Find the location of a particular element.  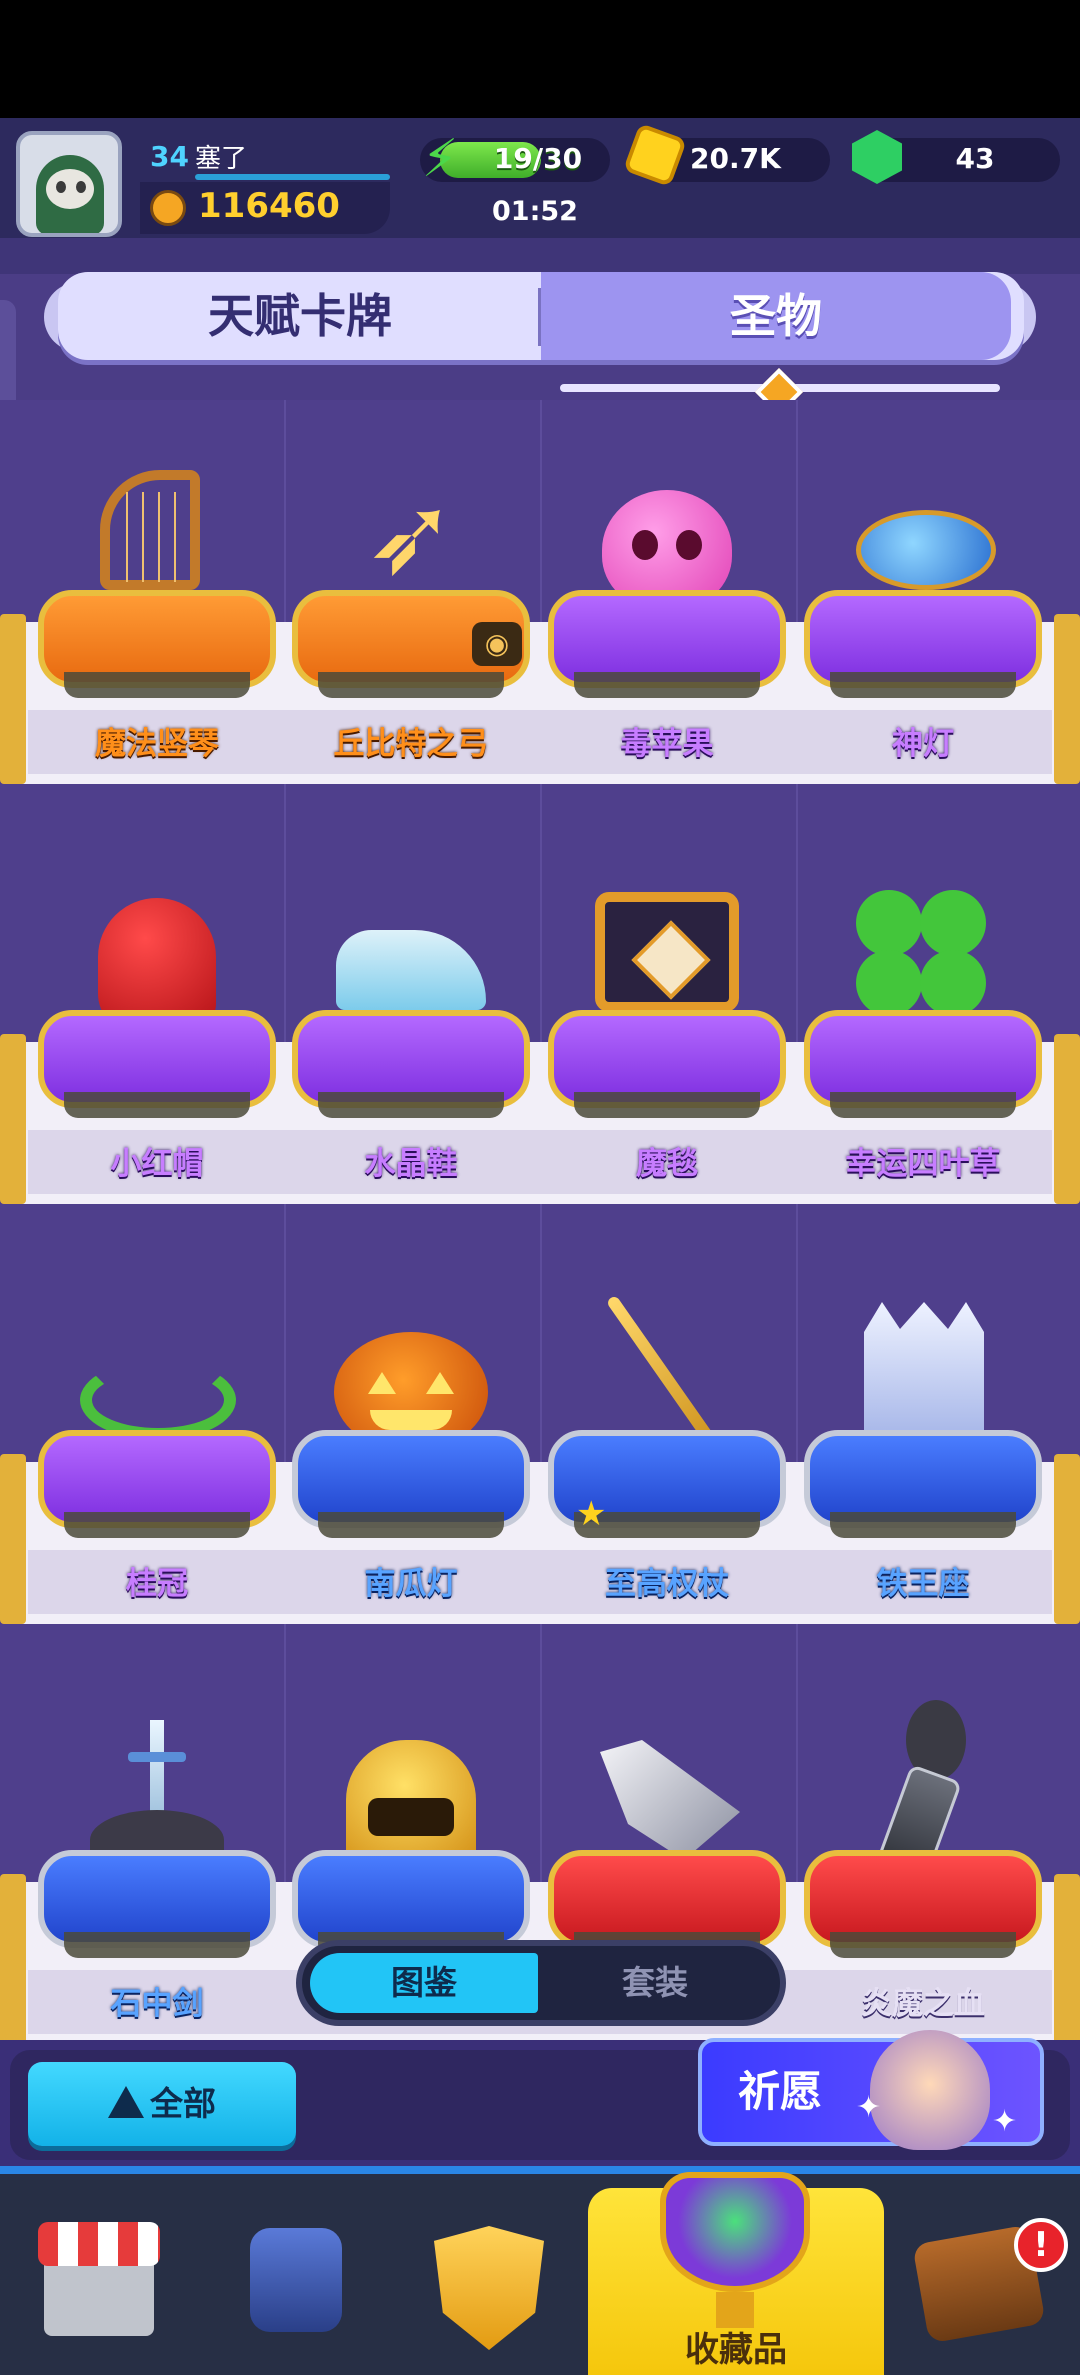

relic-card-glass-slipper: 水晶鞋 is located at coordinates (411, 1030).